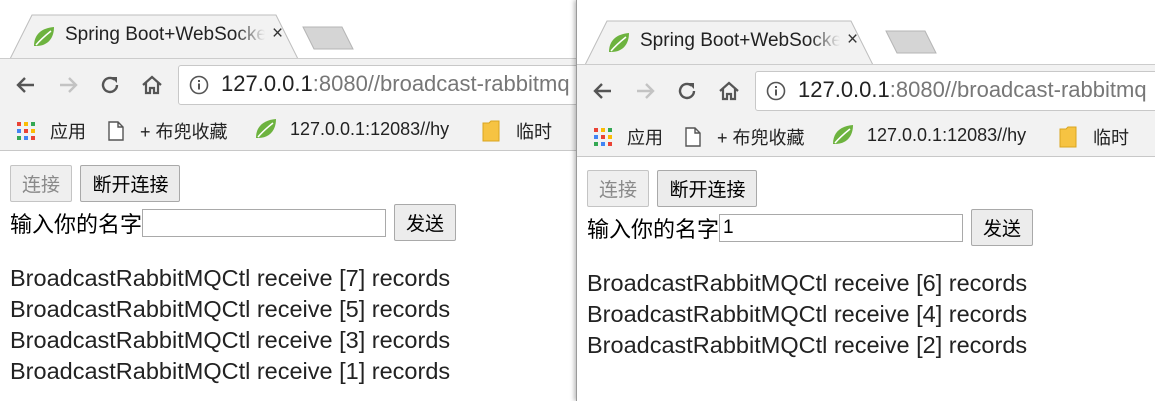  Describe the element at coordinates (230, 340) in the screenshot. I see `message-item: BroadcastRabbitMQCtl receive [3] records` at that location.